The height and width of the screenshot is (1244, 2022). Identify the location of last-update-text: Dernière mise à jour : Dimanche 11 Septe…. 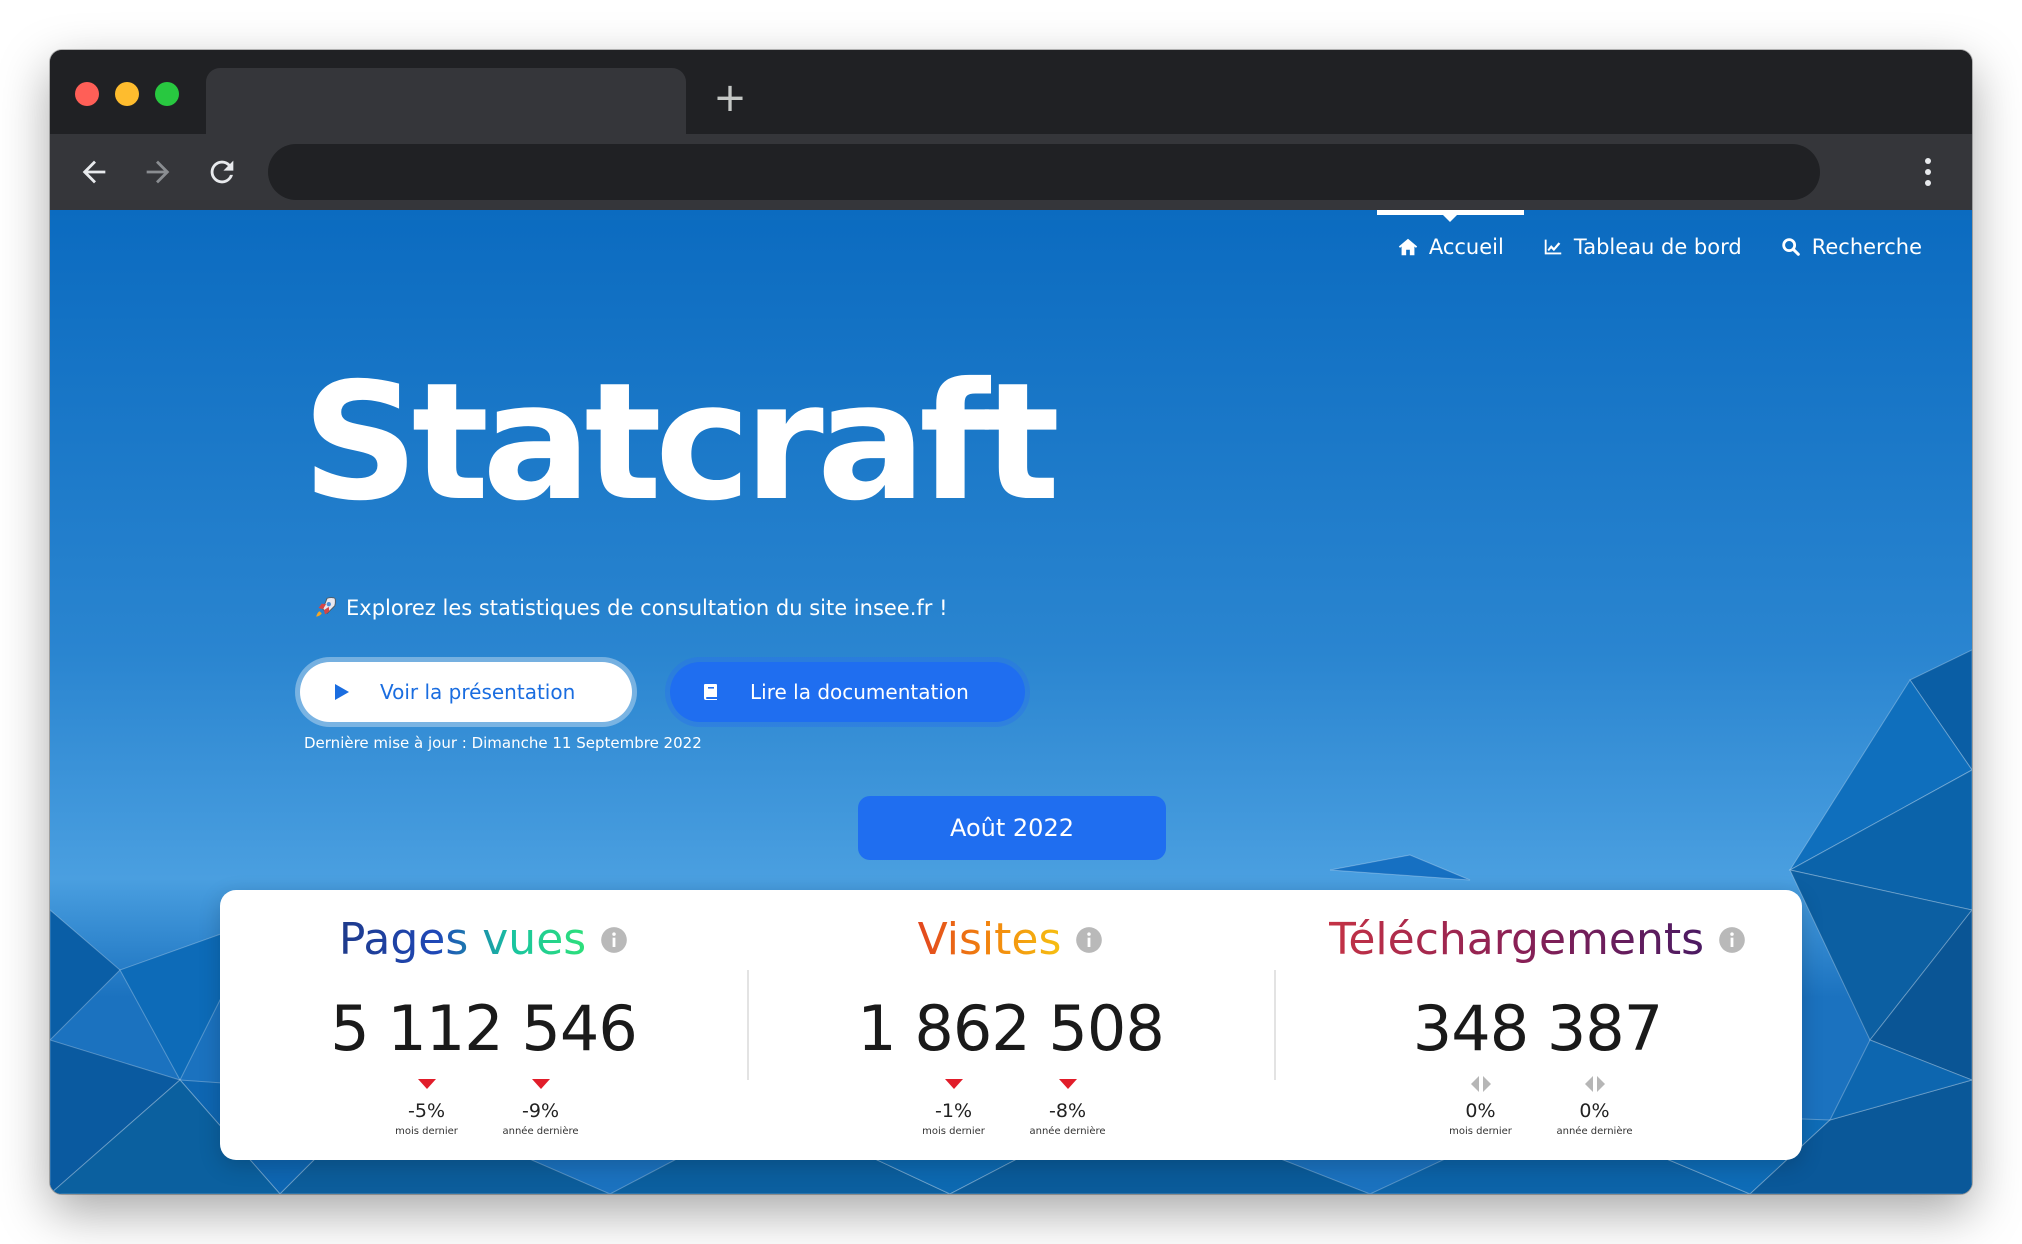
(503, 743).